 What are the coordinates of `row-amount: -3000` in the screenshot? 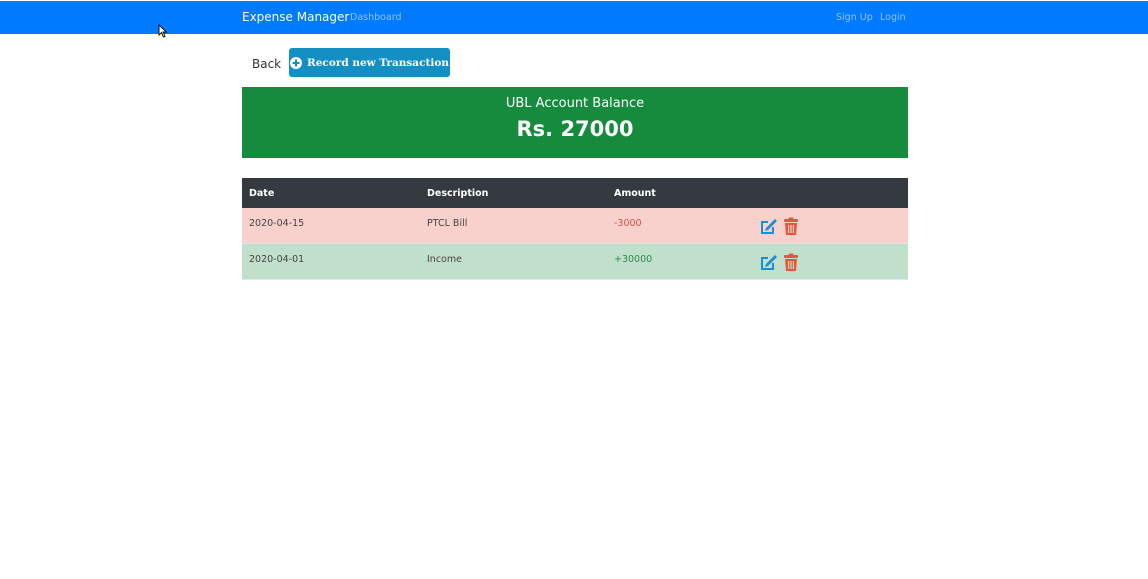 It's located at (628, 223).